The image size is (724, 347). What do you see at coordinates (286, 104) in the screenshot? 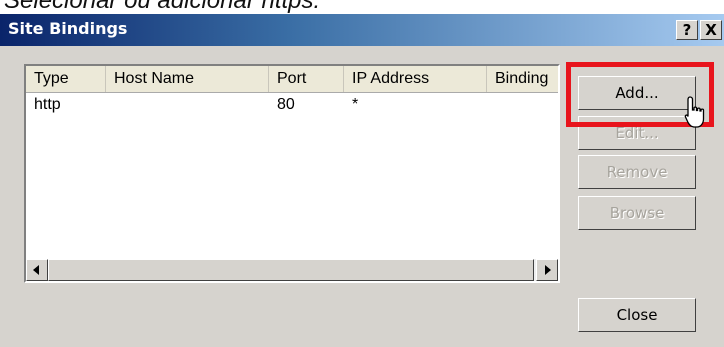
I see `cell-port: 80` at bounding box center [286, 104].